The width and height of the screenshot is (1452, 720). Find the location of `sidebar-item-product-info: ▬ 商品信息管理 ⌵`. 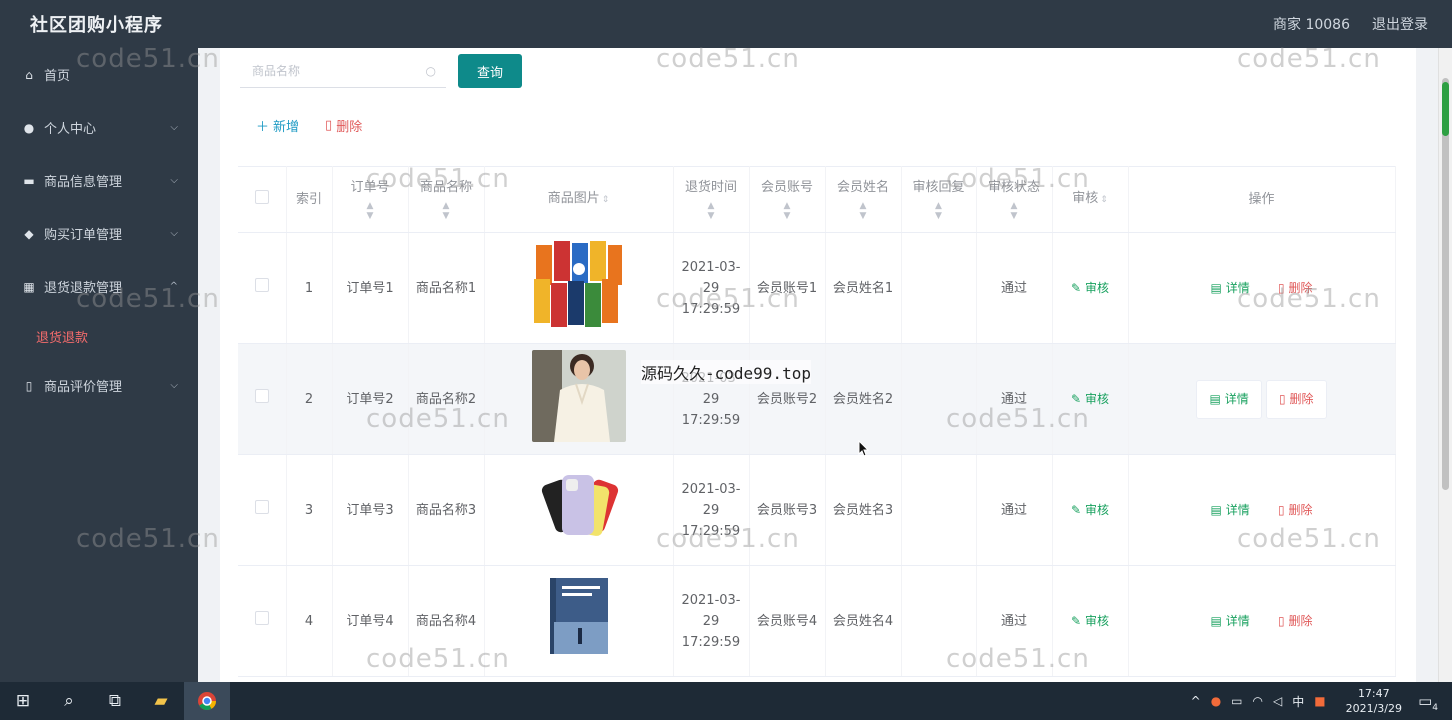

sidebar-item-product-info: ▬ 商品信息管理 ⌵ is located at coordinates (99, 180).